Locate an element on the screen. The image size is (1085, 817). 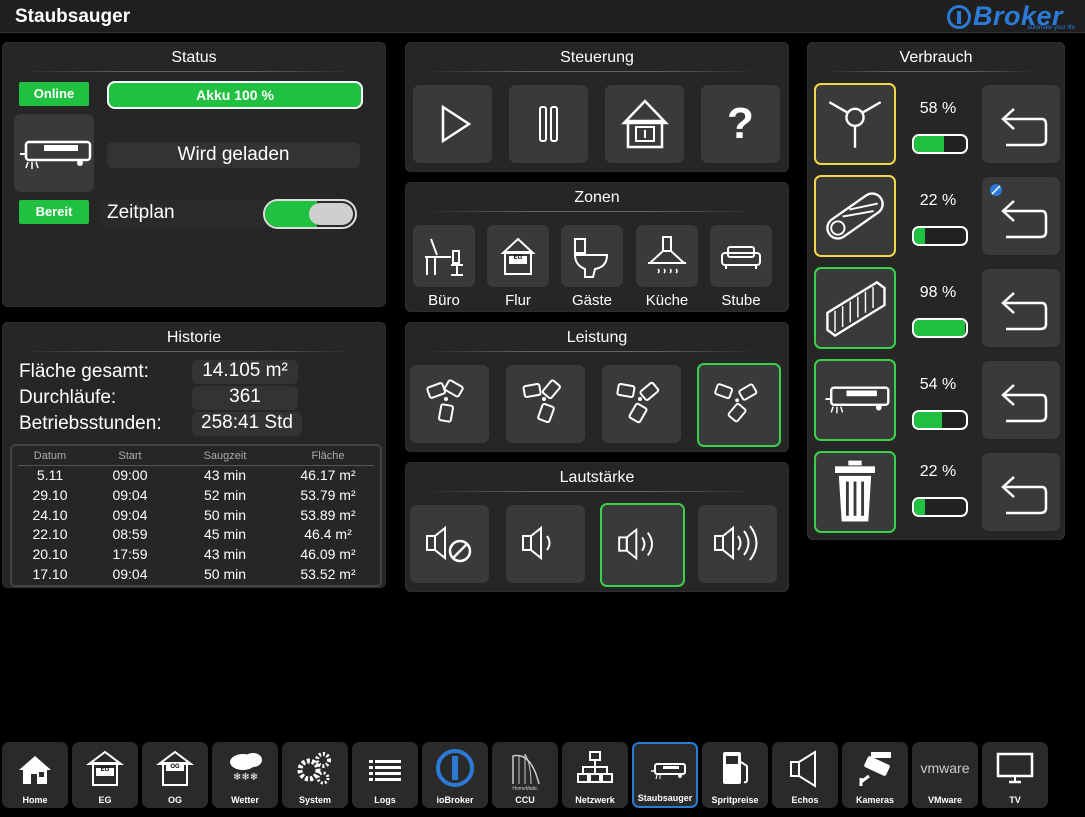
volume-low-button is located at coordinates (545, 544).